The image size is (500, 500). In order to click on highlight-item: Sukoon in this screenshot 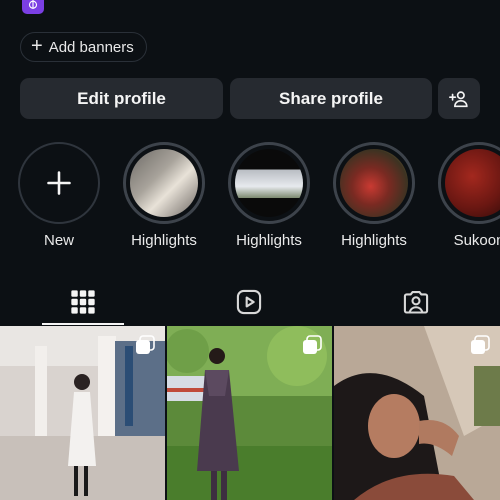, I will do `click(468, 195)`.